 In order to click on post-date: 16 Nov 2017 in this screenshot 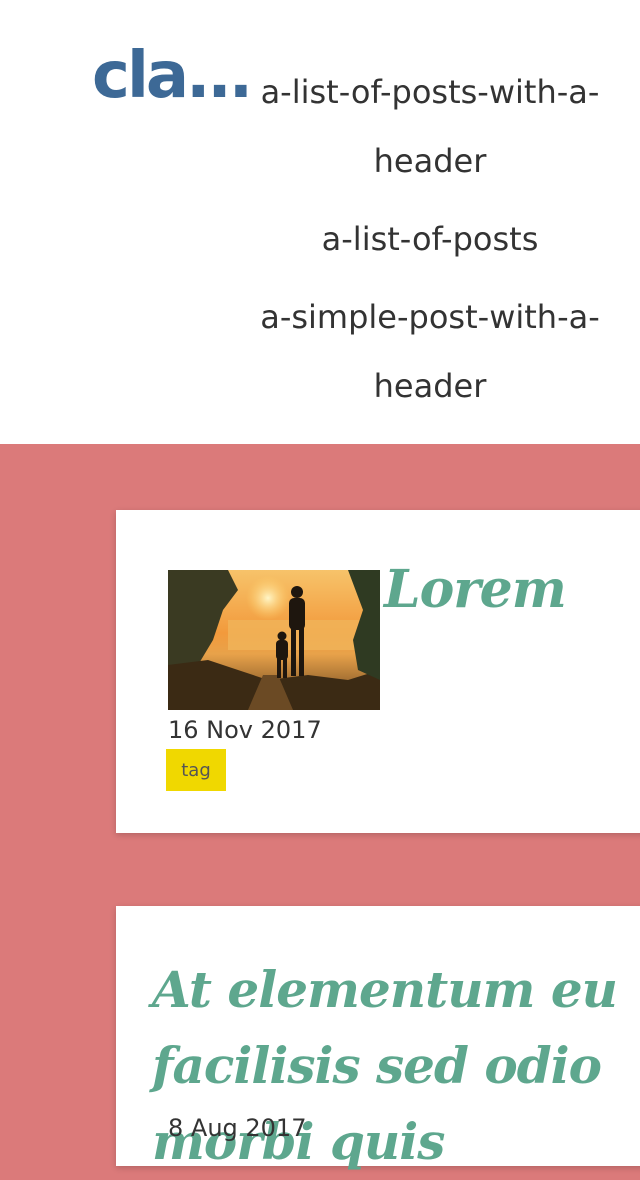, I will do `click(245, 730)`.